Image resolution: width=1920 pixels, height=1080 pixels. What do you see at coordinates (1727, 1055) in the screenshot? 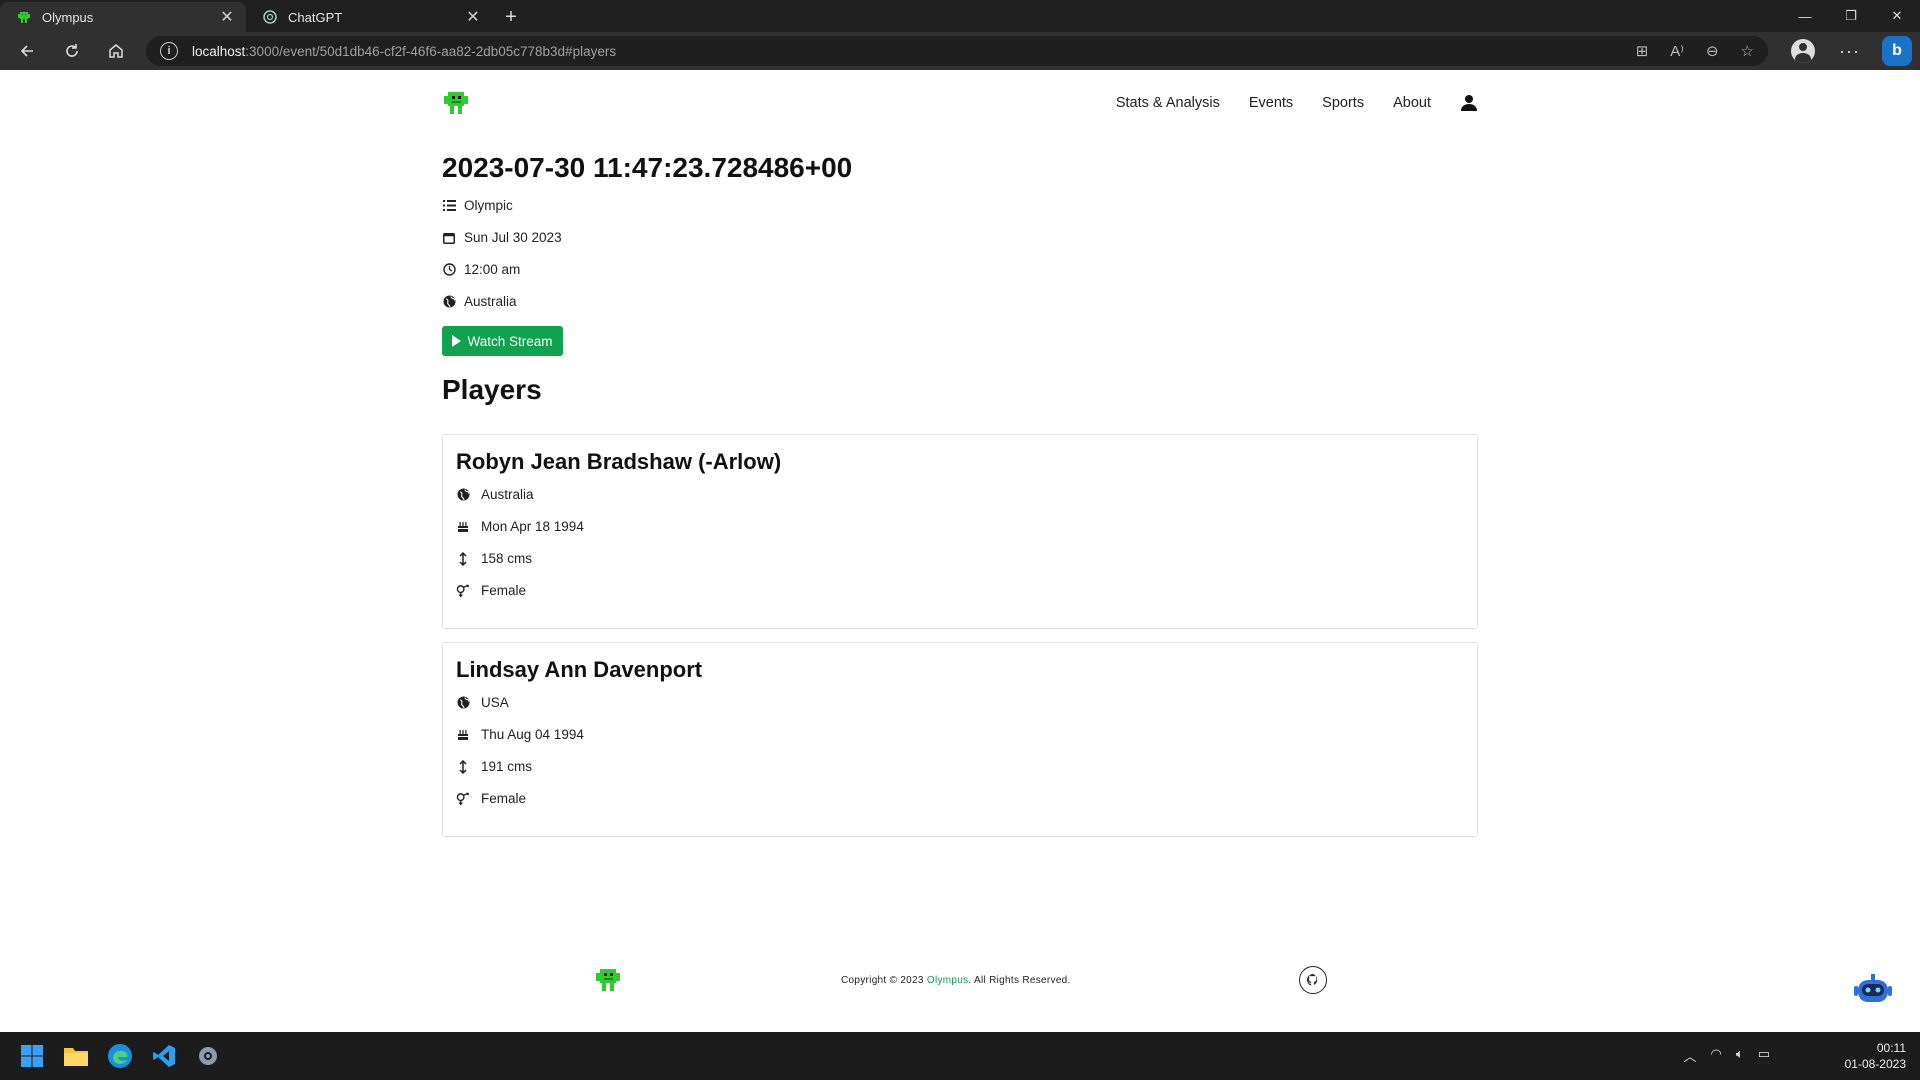
I see `system-tray: ︿ ◠ 🔈︎ ▭` at bounding box center [1727, 1055].